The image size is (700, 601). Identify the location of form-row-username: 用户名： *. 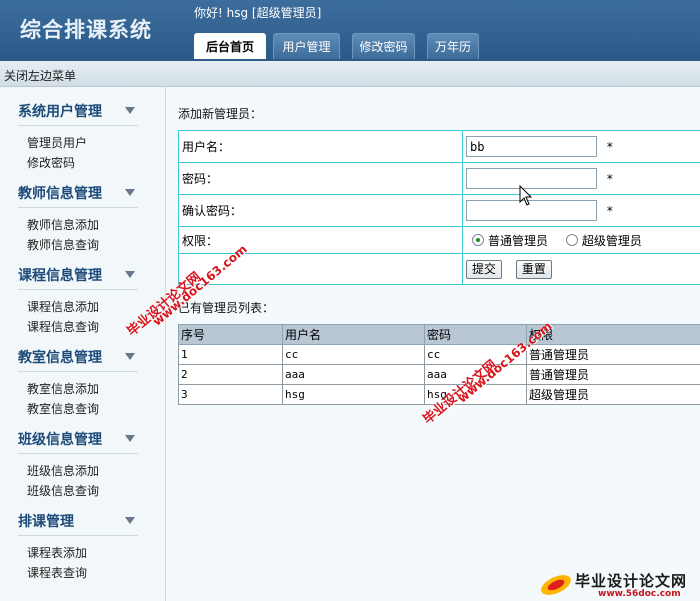
(439, 146).